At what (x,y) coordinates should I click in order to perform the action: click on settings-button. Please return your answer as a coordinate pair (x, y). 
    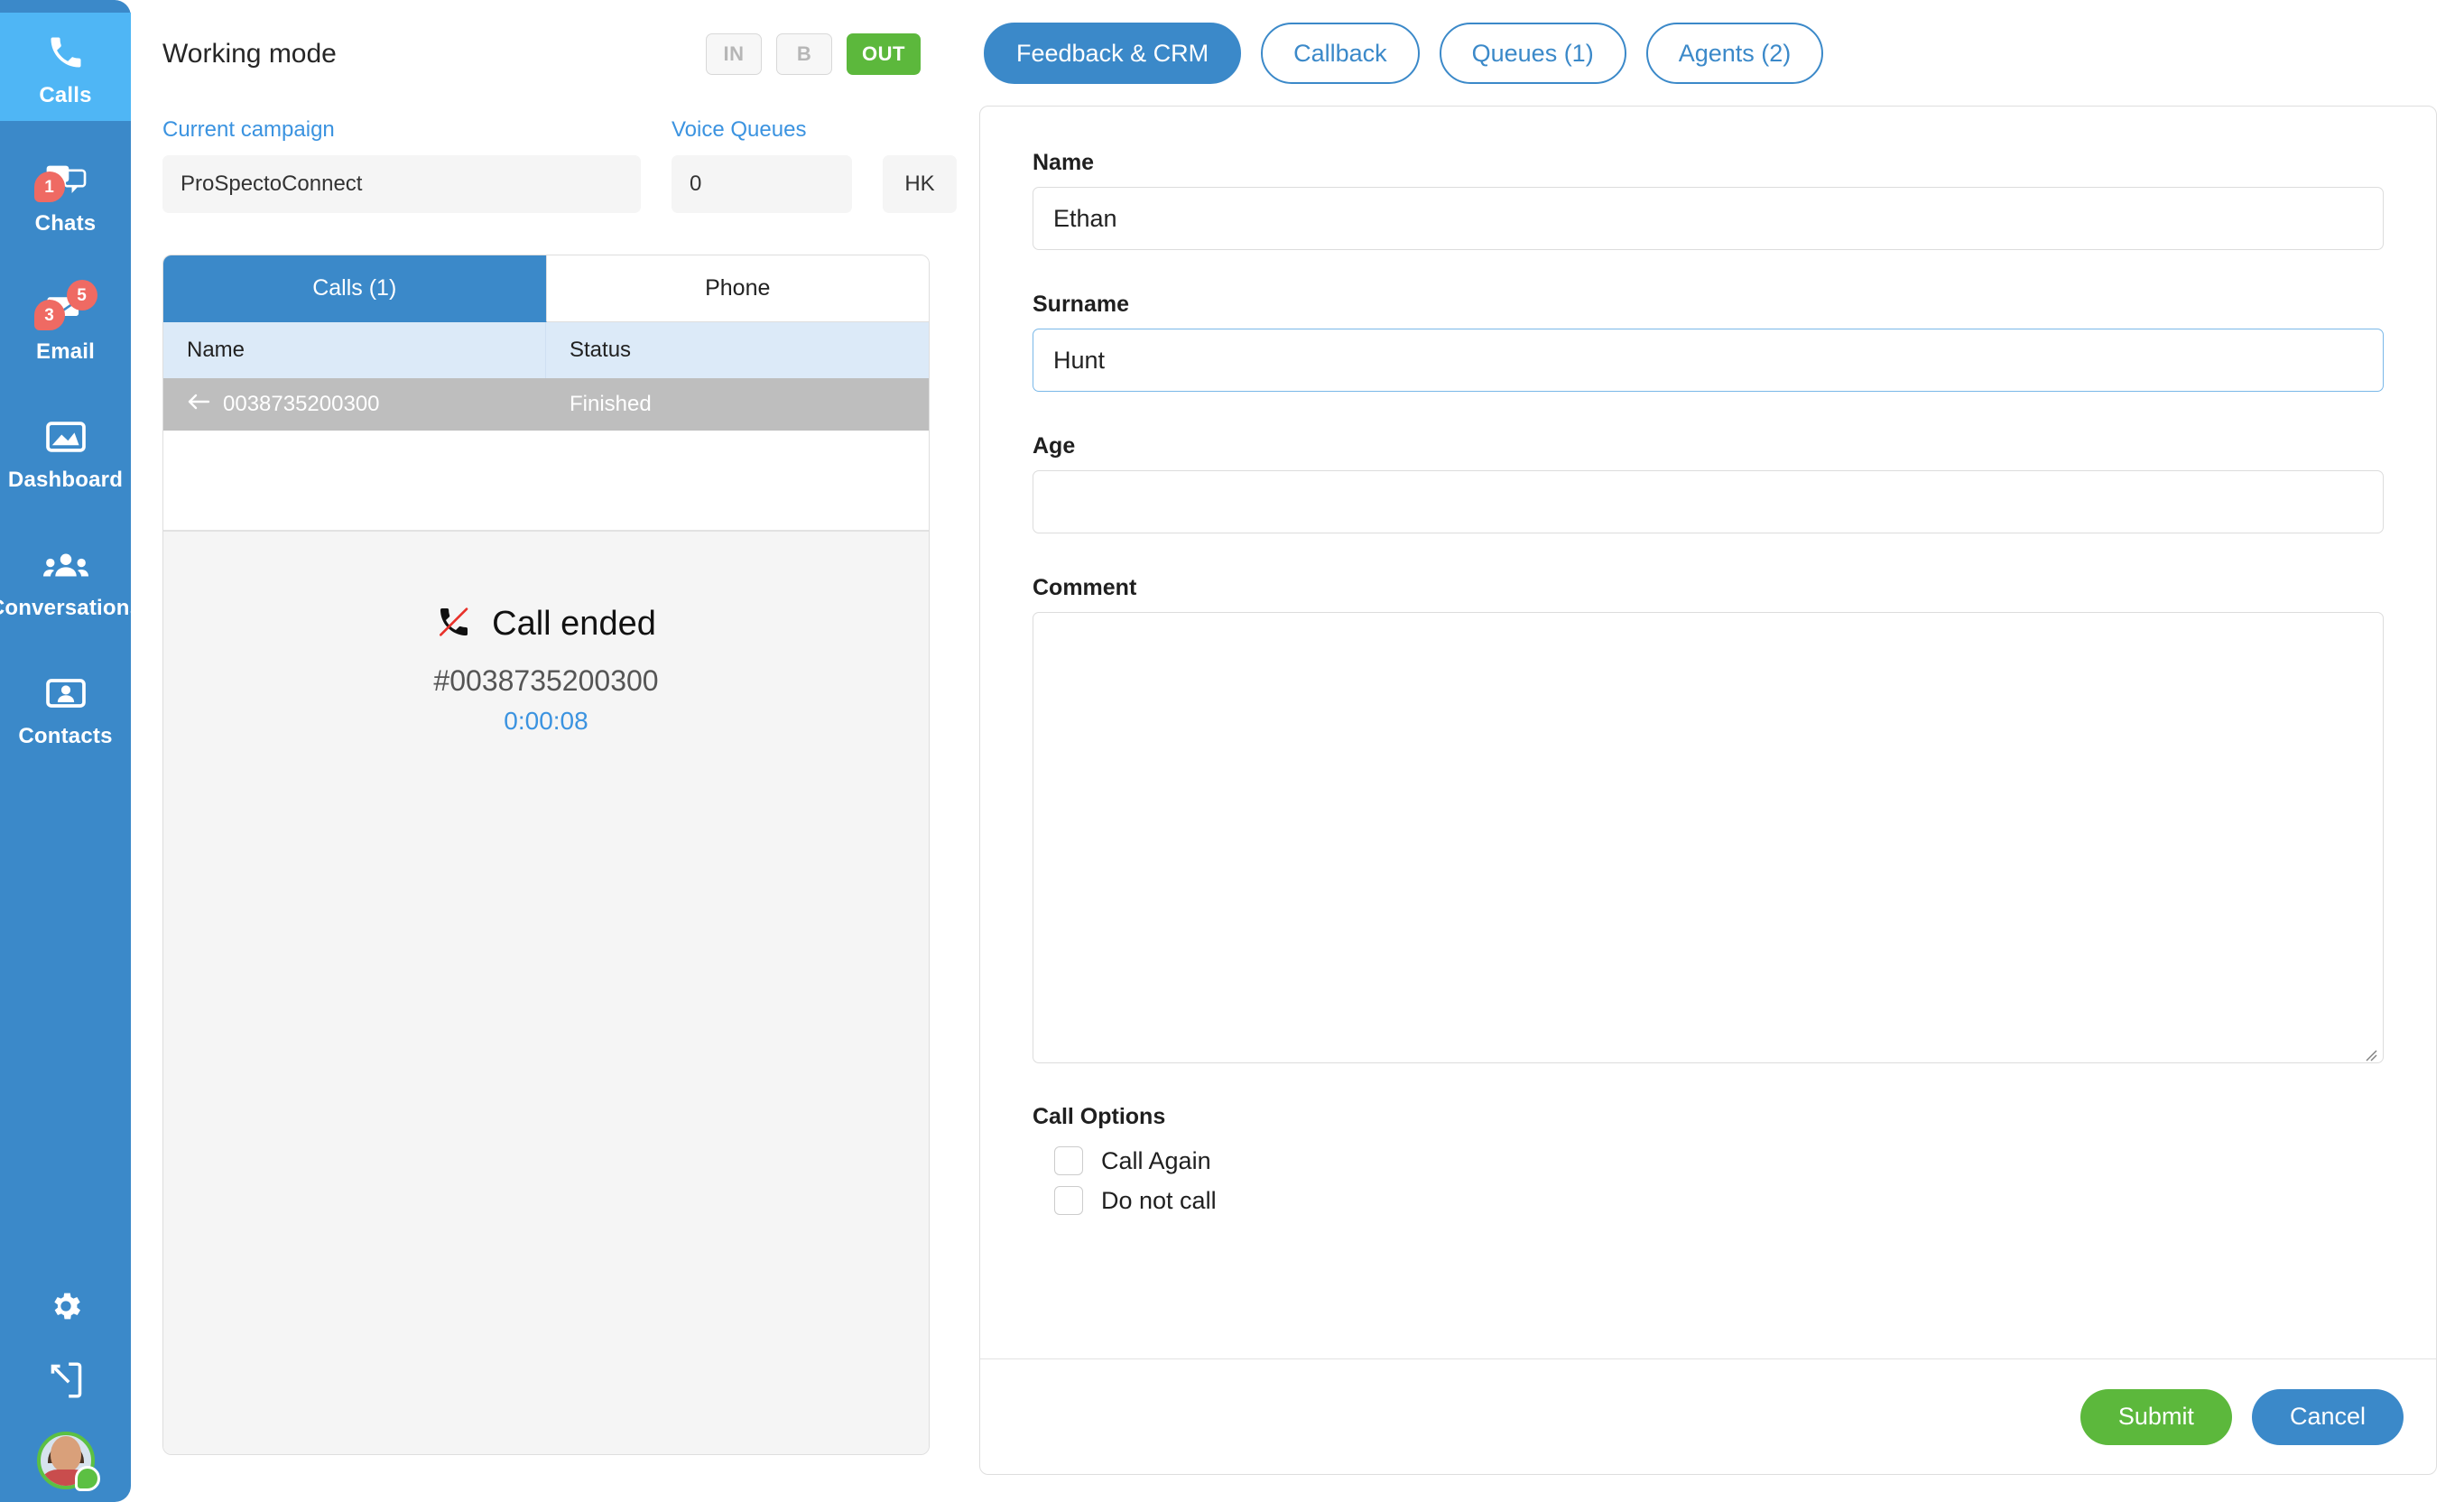
    Looking at the image, I should click on (65, 1308).